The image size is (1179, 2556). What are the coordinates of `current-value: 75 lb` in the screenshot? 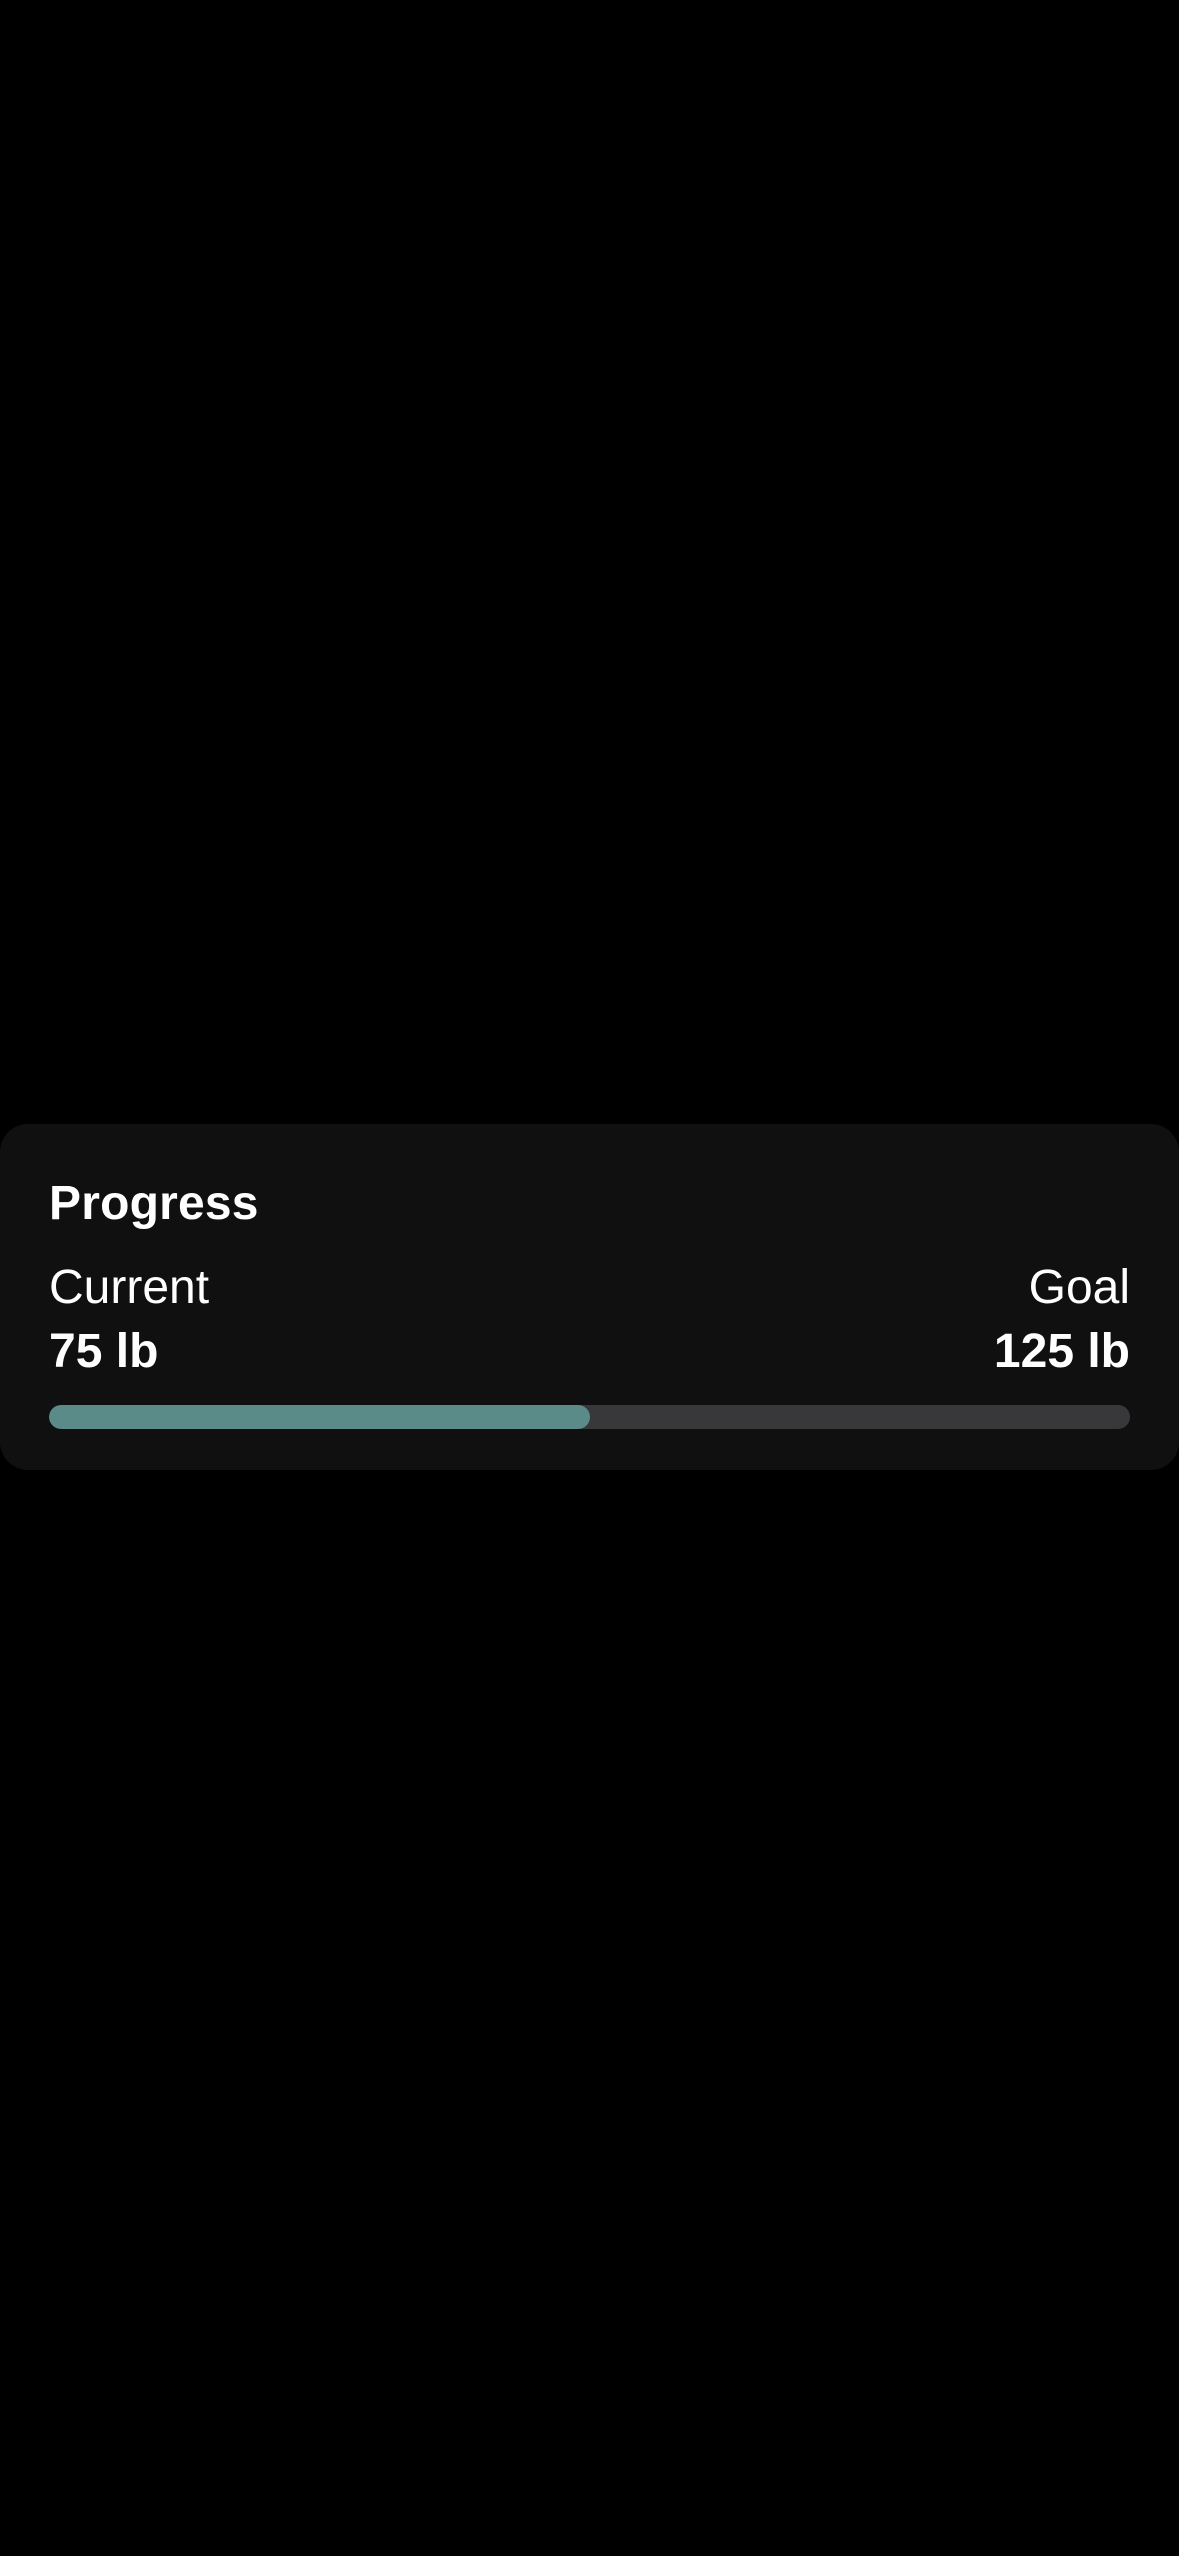 It's located at (104, 1351).